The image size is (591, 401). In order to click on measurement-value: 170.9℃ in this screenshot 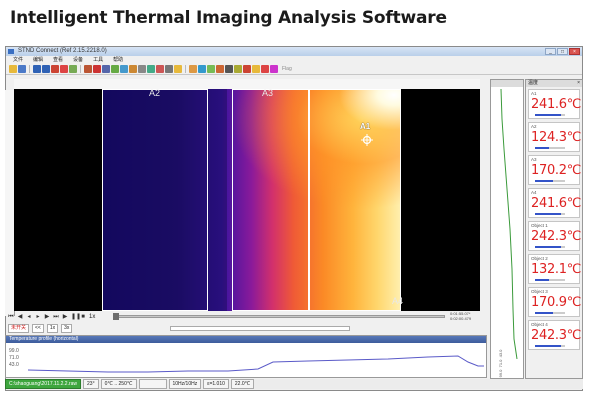, I will do `click(556, 302)`.